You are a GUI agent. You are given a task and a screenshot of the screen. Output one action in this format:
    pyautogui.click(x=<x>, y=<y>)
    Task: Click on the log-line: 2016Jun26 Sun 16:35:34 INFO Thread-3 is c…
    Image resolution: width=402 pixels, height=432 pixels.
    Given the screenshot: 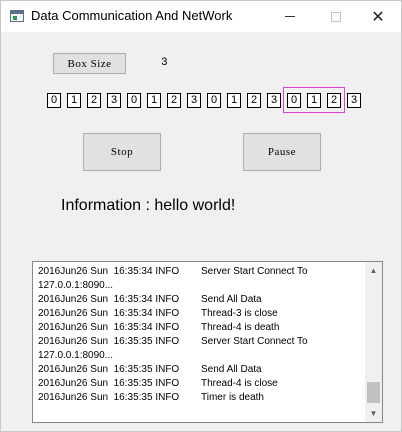 What is the action you would take?
    pyautogui.click(x=158, y=313)
    